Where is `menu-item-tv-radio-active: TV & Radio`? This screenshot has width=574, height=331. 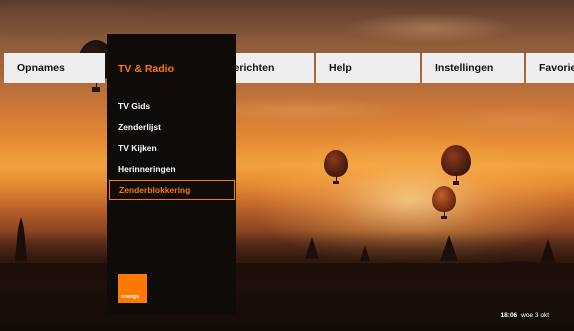
menu-item-tv-radio-active: TV & Radio is located at coordinates (146, 69).